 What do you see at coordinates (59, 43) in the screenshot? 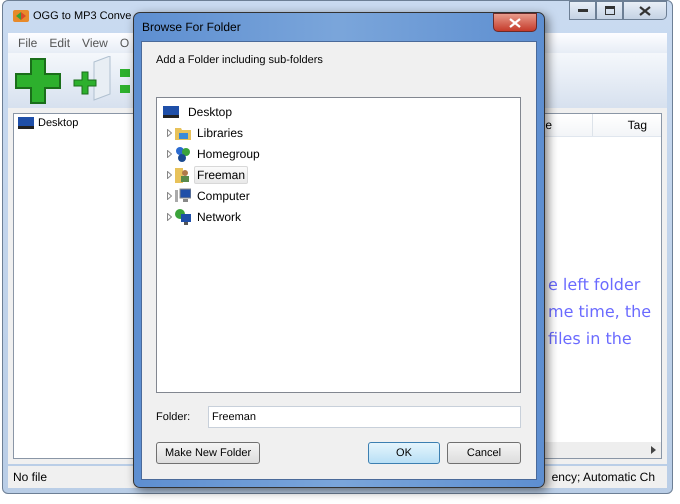
I see `menu-item: Edit` at bounding box center [59, 43].